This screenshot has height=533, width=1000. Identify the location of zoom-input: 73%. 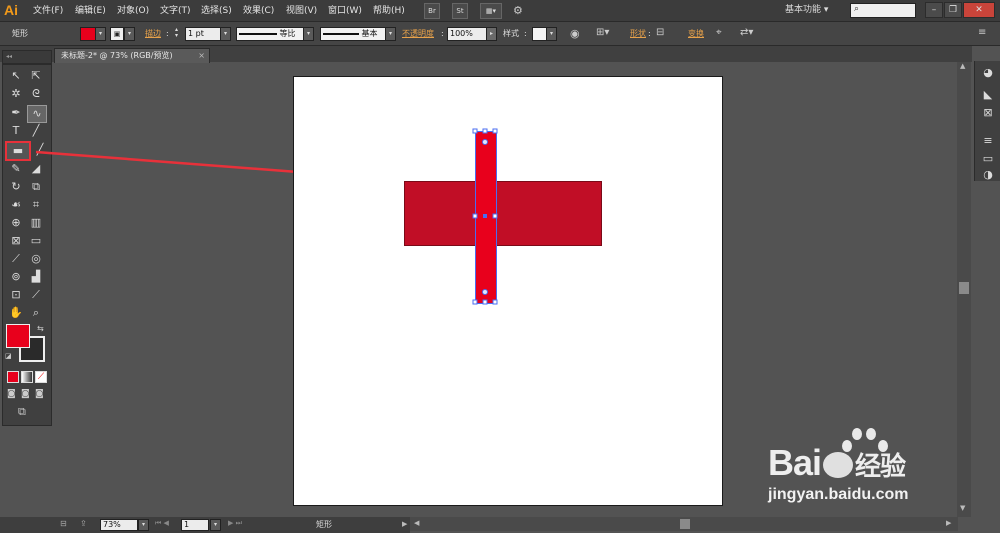
(119, 525).